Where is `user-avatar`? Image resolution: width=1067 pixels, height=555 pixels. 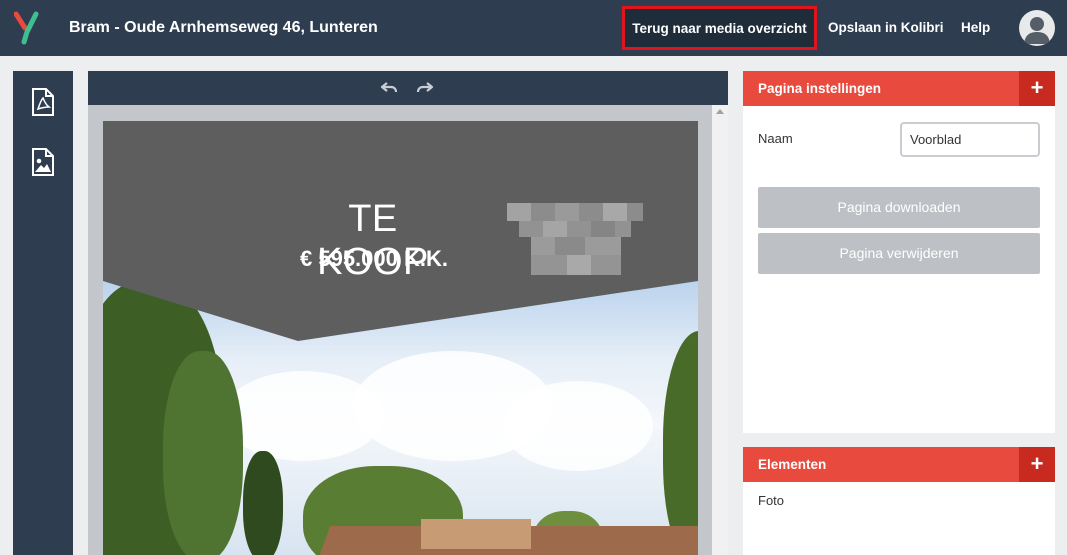 user-avatar is located at coordinates (1037, 28).